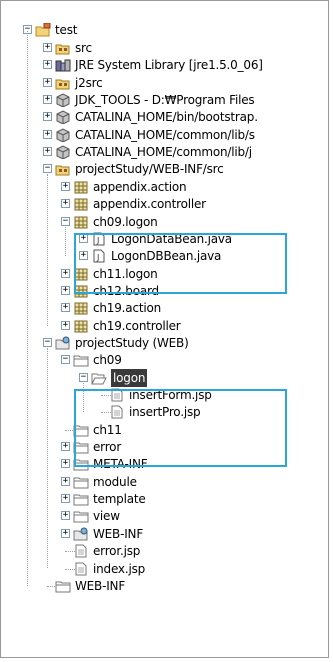 The width and height of the screenshot is (333, 662). What do you see at coordinates (163, 326) in the screenshot?
I see `tree-item: + ch19.controller` at bounding box center [163, 326].